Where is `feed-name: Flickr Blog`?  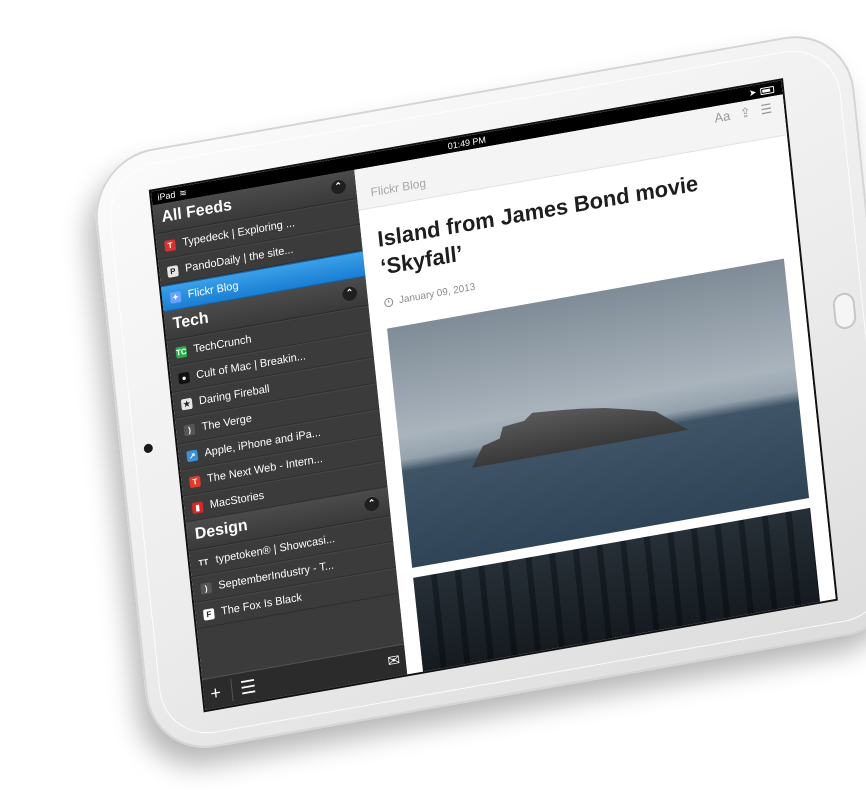 feed-name: Flickr Blog is located at coordinates (398, 187).